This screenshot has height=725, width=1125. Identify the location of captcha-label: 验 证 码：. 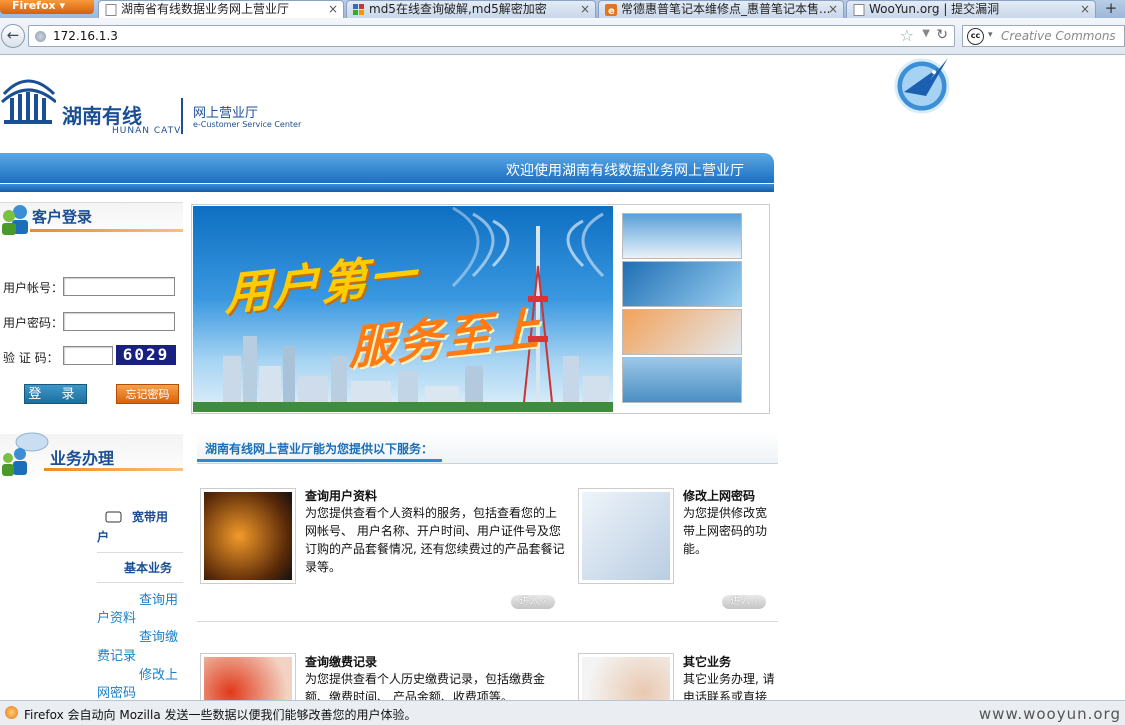
(31, 358).